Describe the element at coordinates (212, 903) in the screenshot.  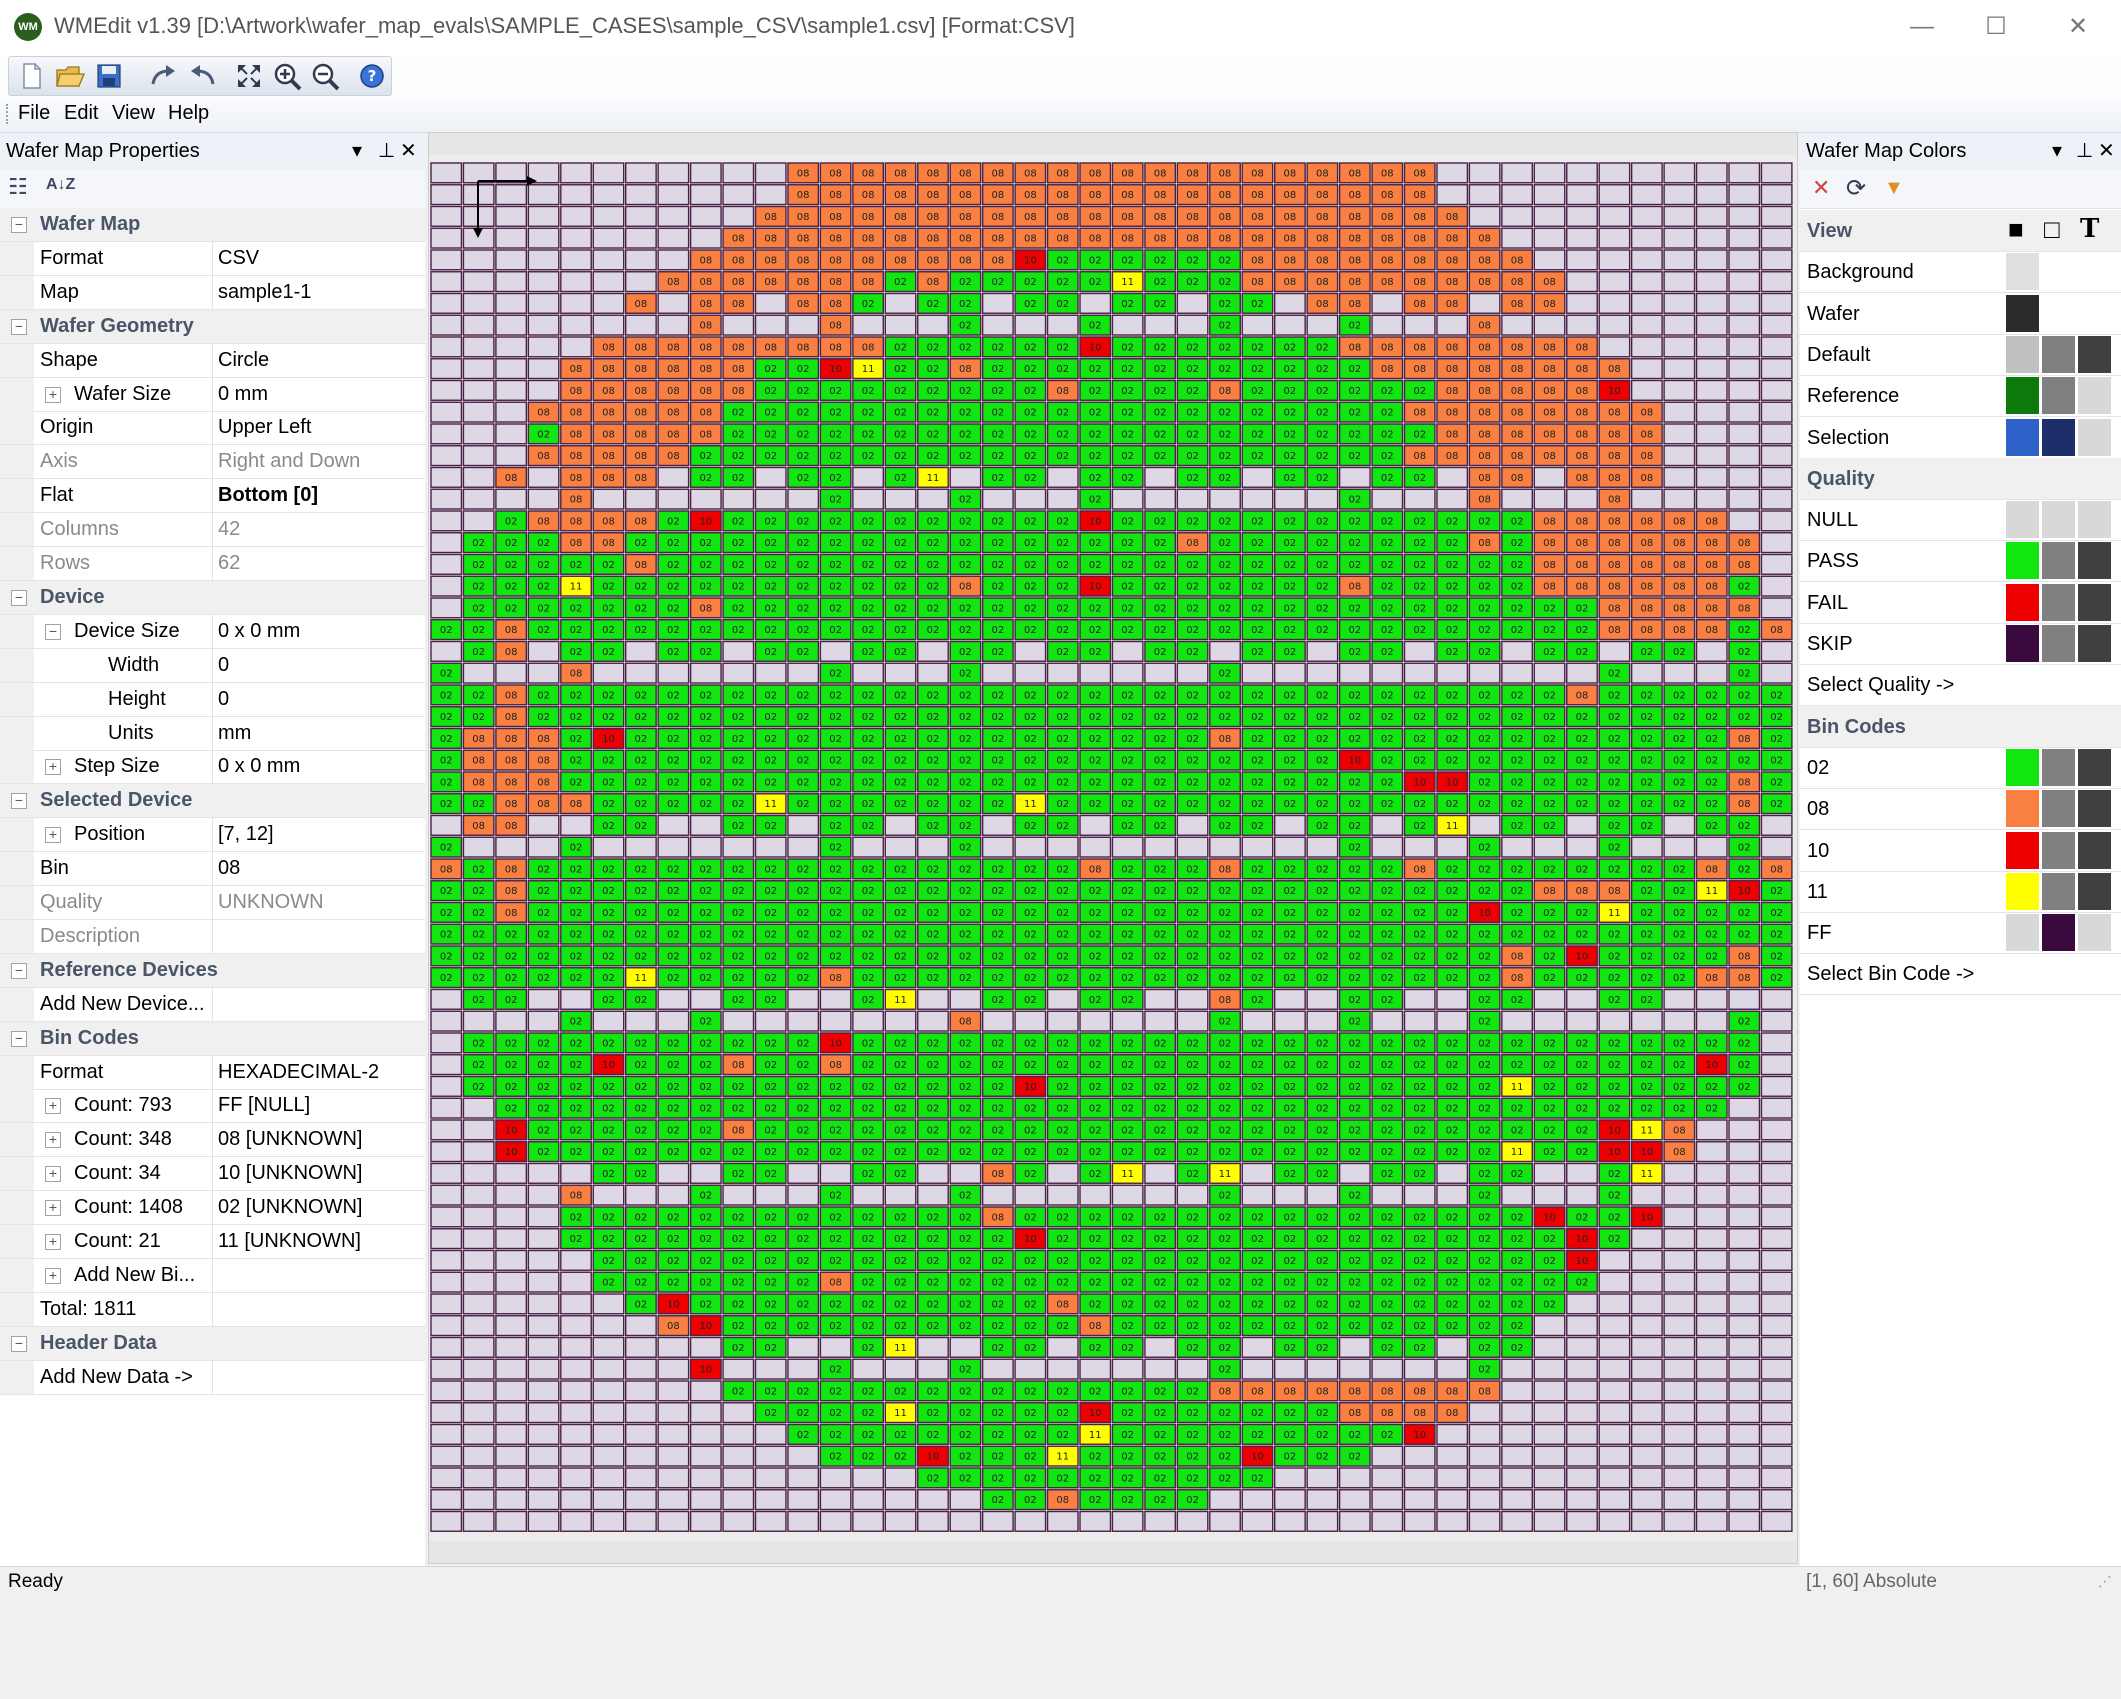
I see `property-row: Quality UNKNOWN` at that location.